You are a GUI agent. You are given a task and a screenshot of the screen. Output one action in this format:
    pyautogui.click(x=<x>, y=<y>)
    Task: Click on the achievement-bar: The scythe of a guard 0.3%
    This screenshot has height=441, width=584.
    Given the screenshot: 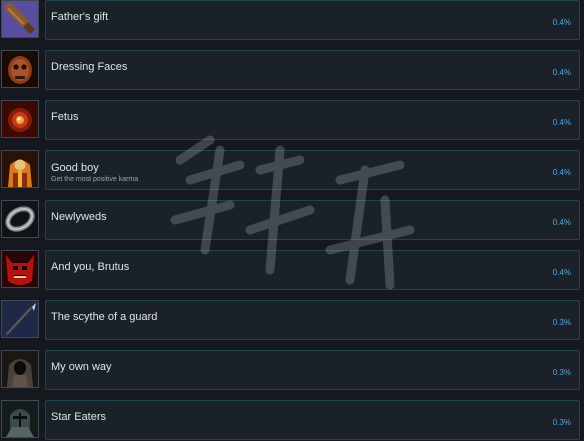 What is the action you would take?
    pyautogui.click(x=312, y=320)
    